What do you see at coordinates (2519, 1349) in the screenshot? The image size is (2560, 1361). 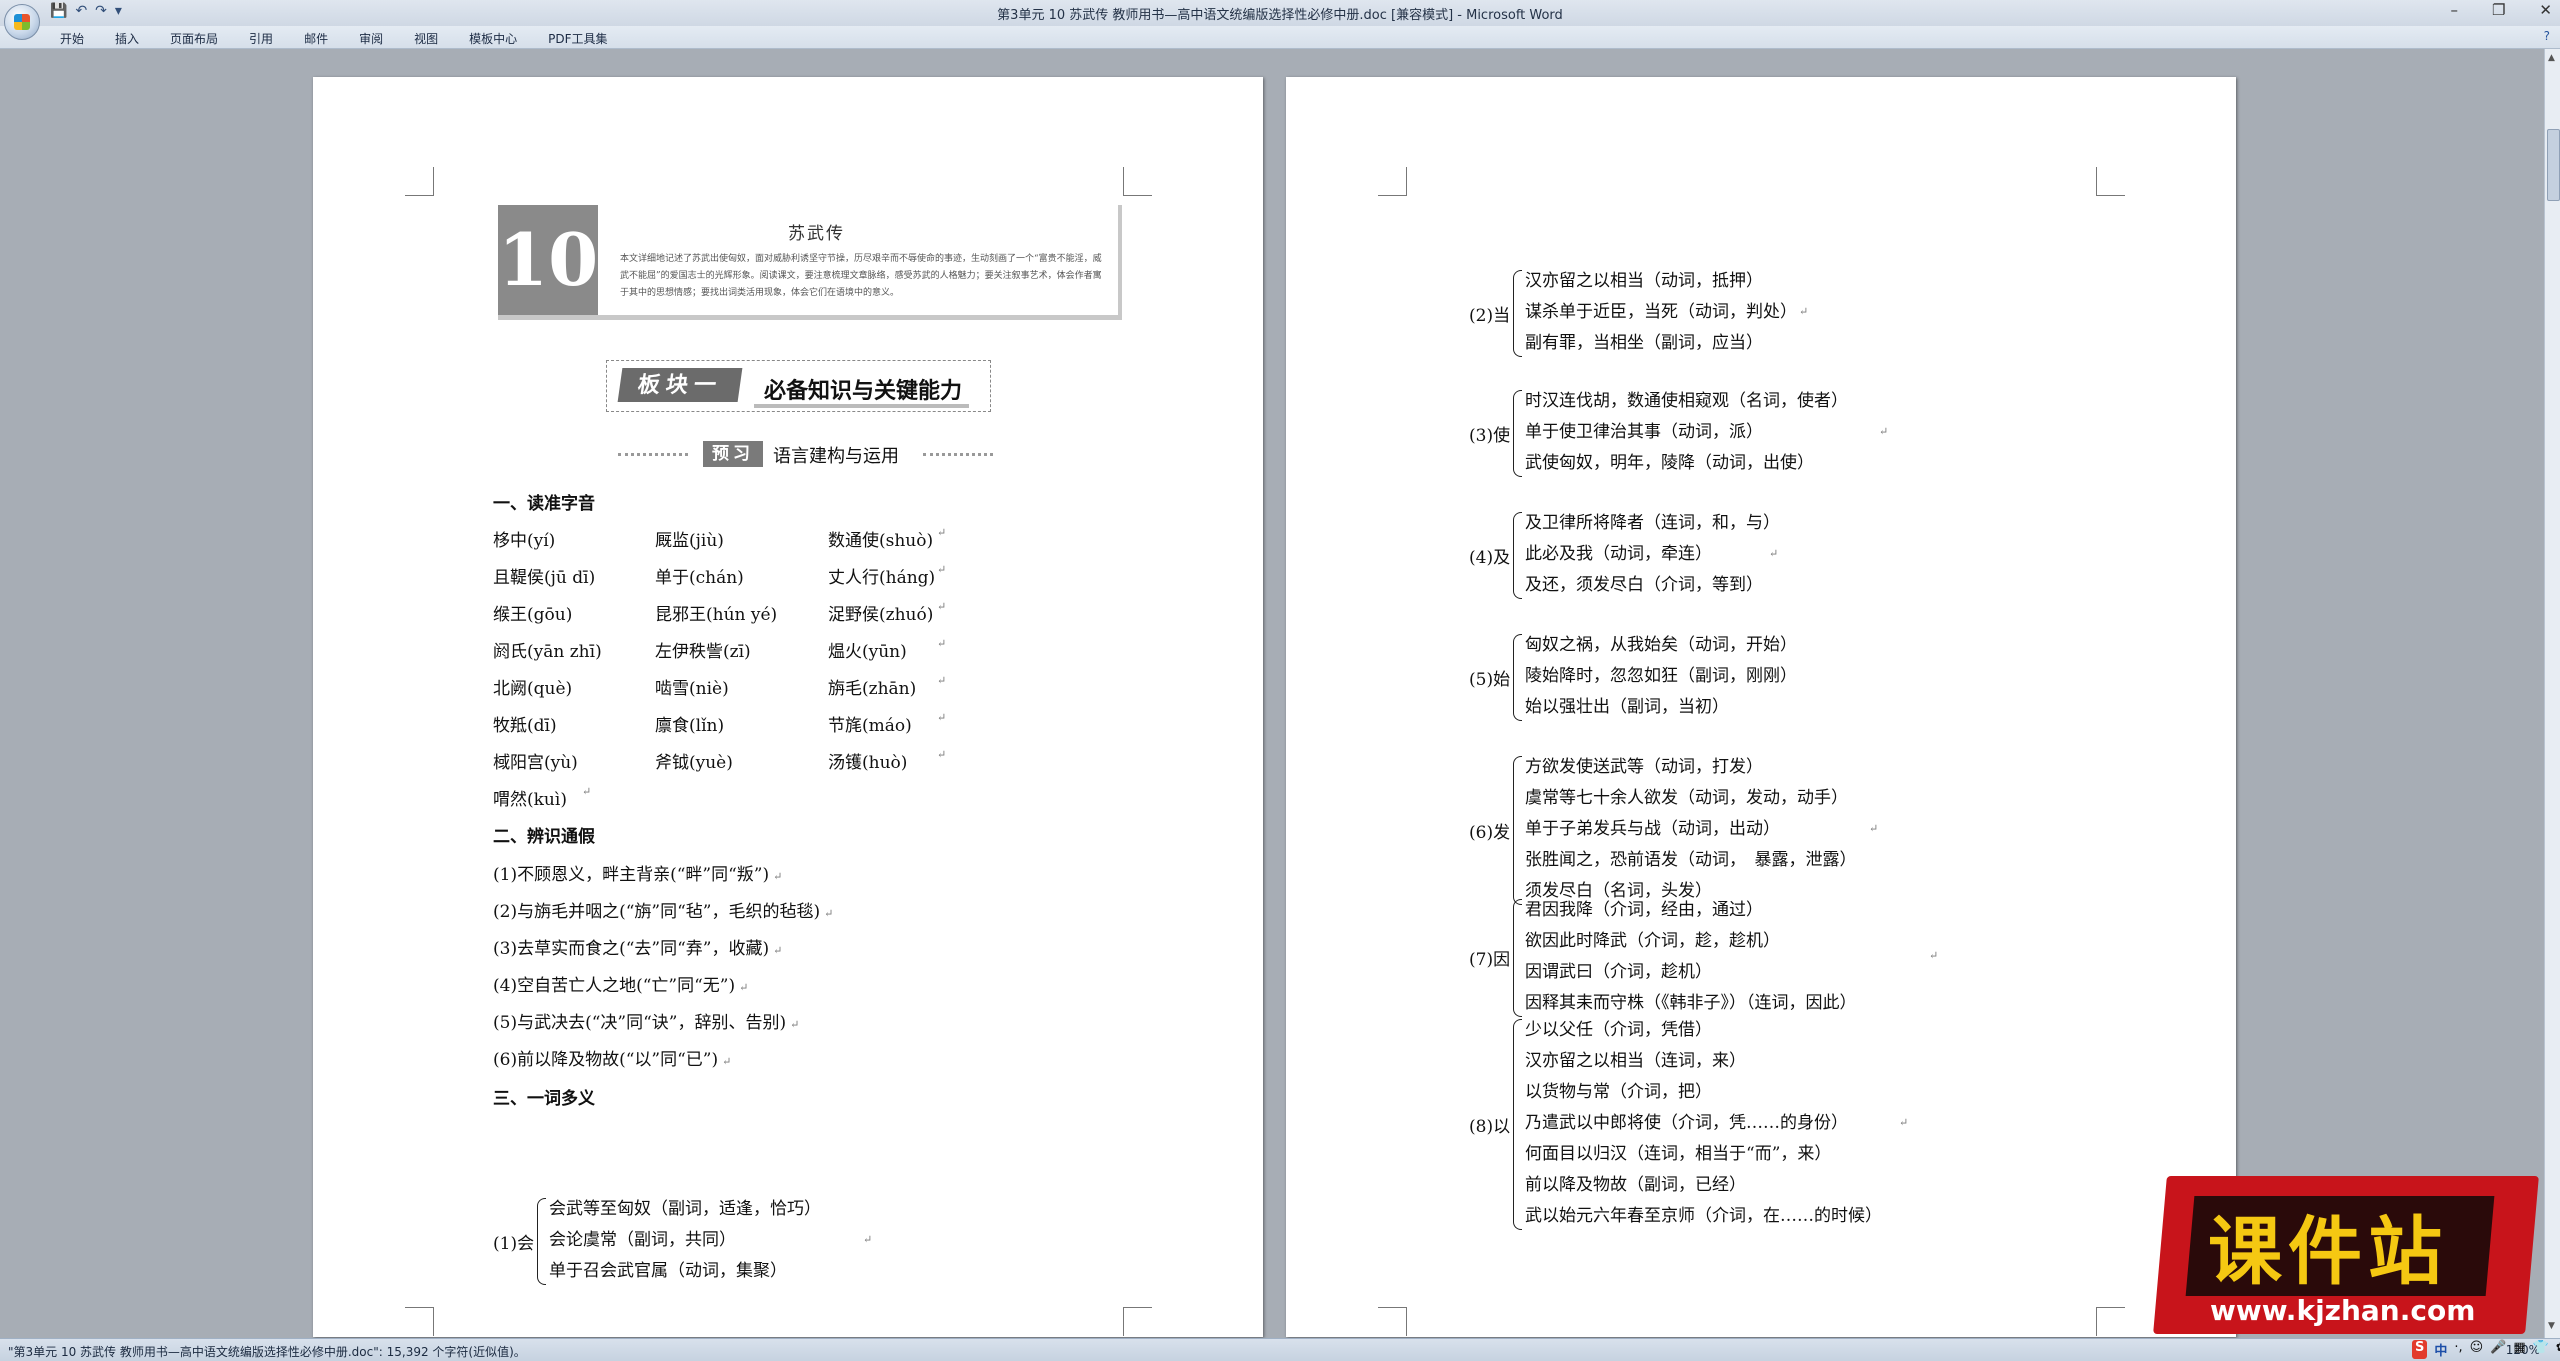 I see `keyboard-icon: ▦` at bounding box center [2519, 1349].